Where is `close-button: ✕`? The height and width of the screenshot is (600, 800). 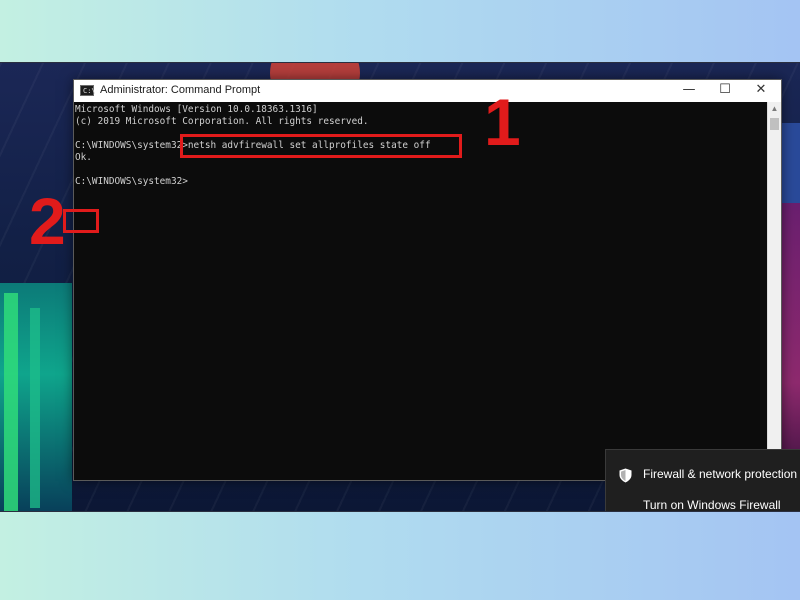 close-button: ✕ is located at coordinates (761, 91).